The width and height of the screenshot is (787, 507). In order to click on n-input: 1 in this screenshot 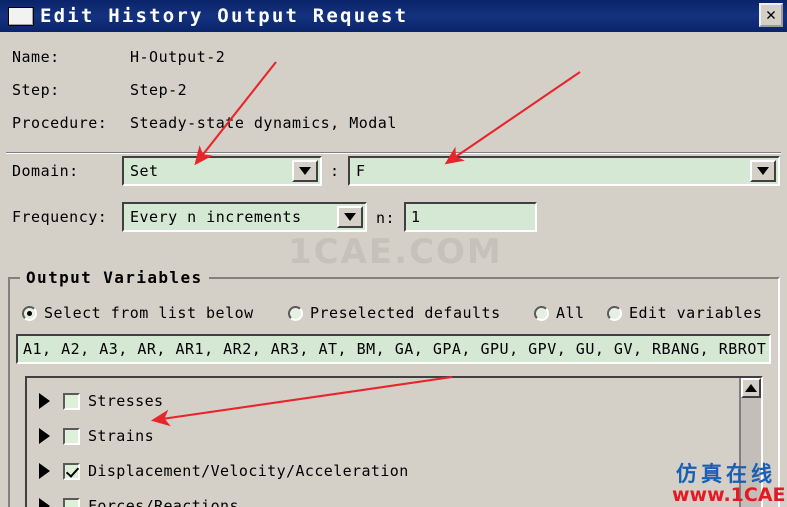, I will do `click(470, 217)`.